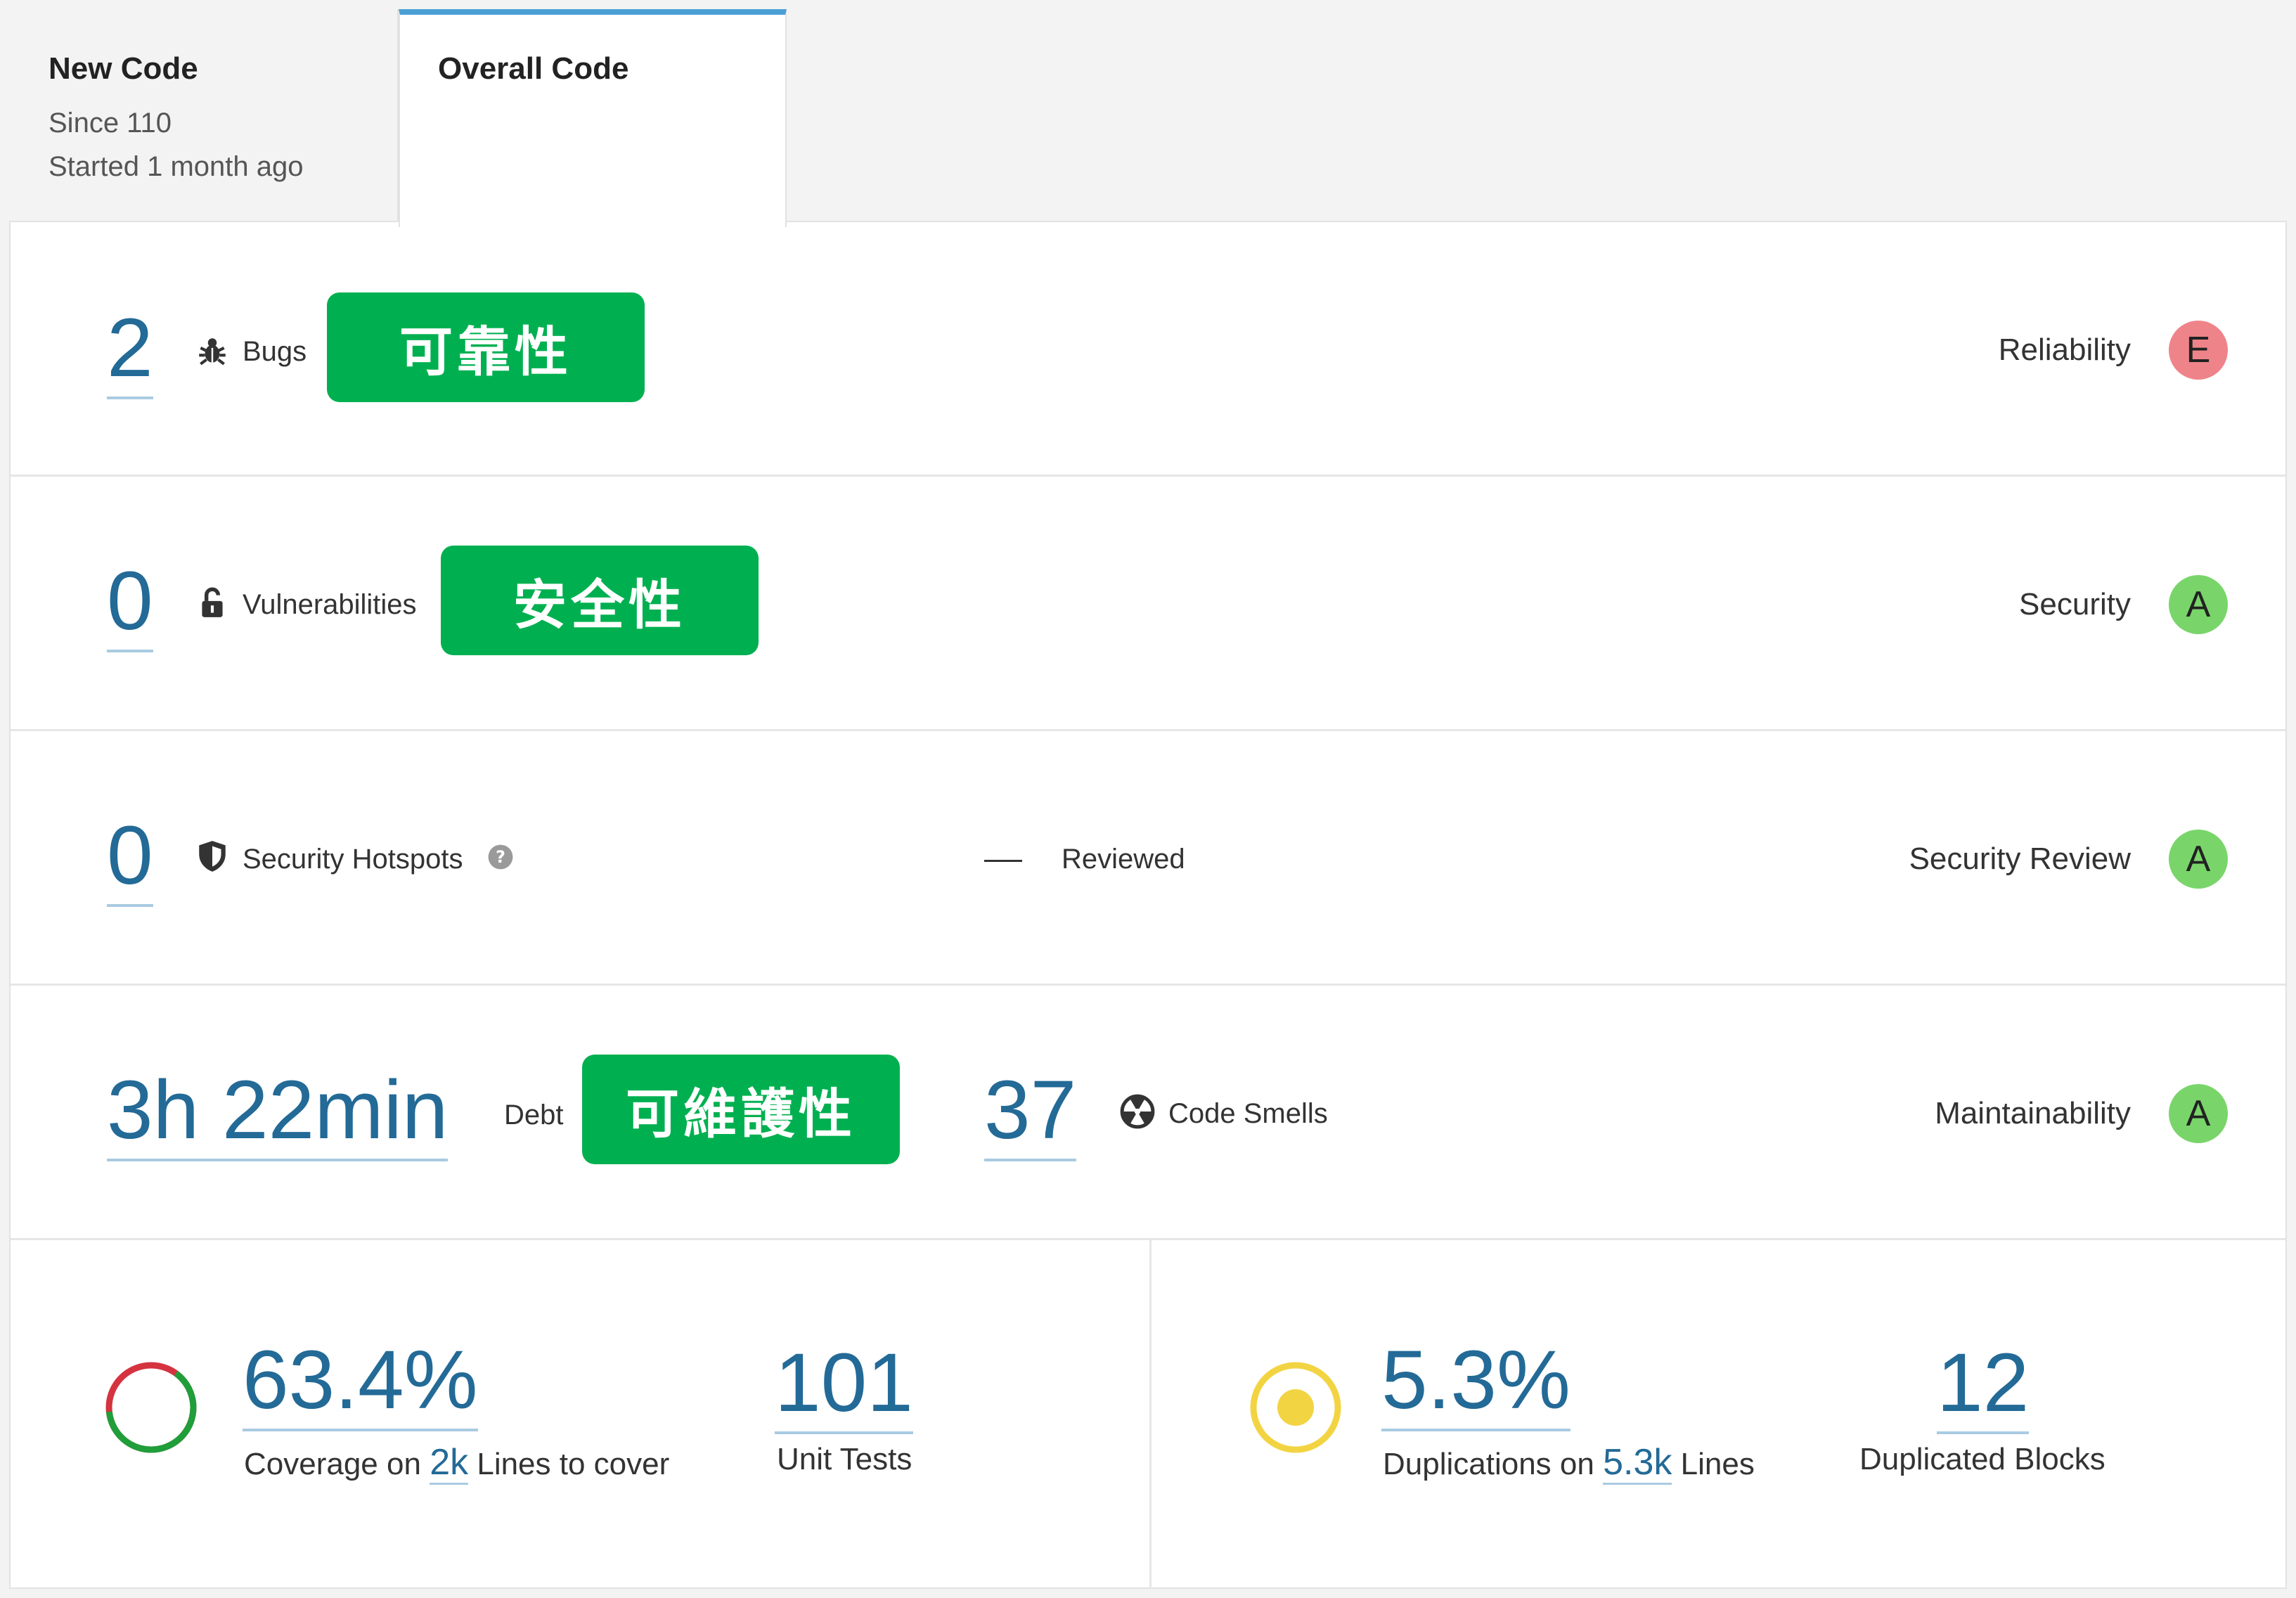  Describe the element at coordinates (177, 166) in the screenshot. I see `tab-new-code-started: Started 1 month ago` at that location.